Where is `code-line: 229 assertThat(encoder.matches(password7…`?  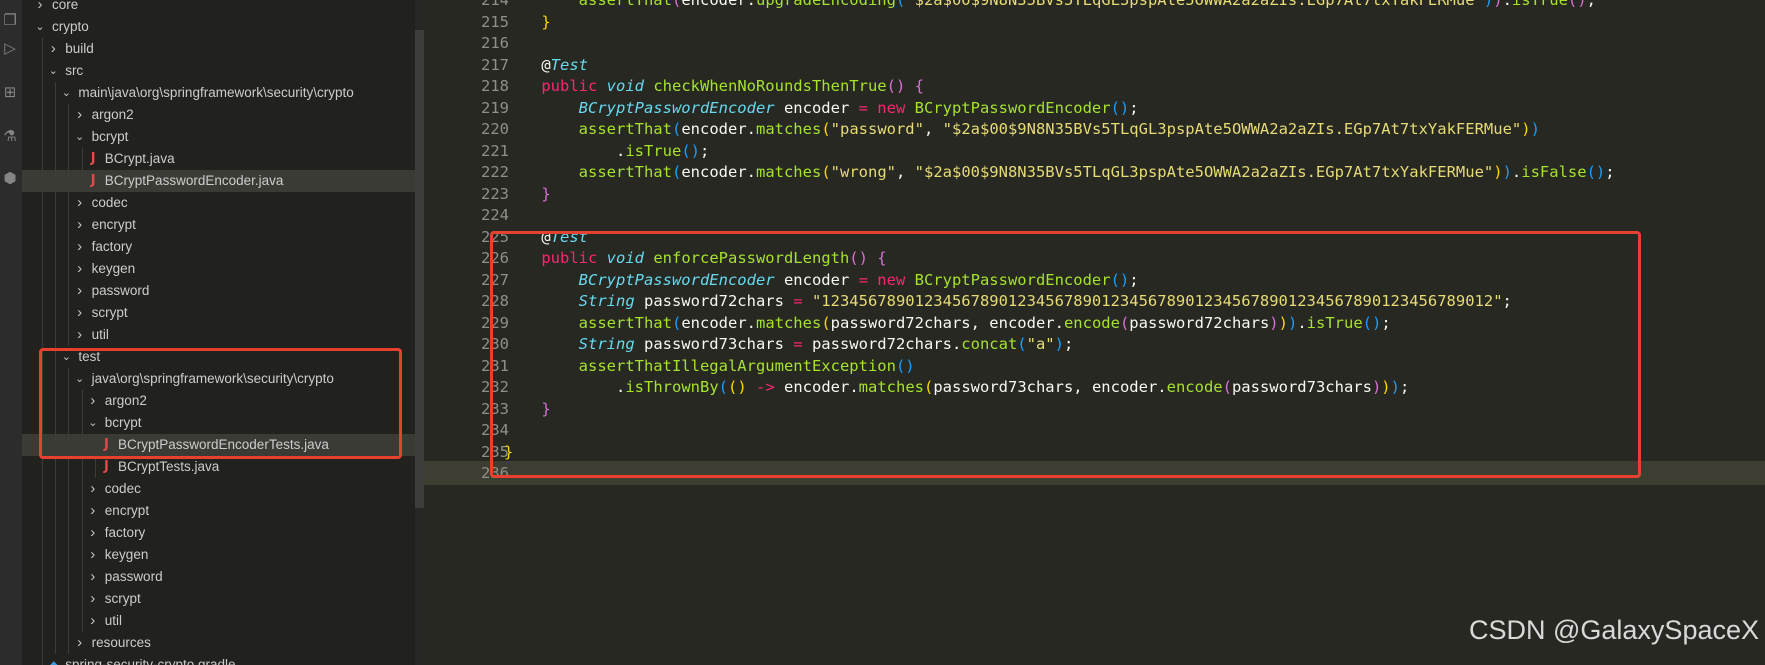
code-line: 229 assertThat(encoder.matches(password7… is located at coordinates (1094, 323).